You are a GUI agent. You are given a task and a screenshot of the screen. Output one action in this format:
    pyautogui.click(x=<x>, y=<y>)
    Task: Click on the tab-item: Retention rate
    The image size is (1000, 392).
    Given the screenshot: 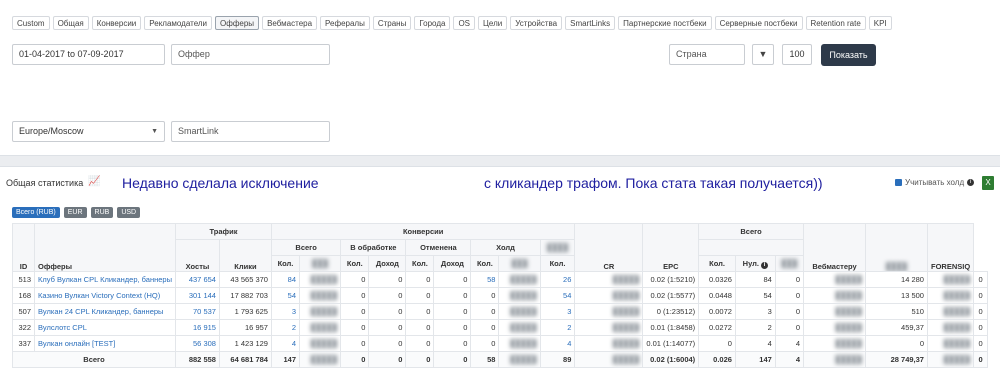 What is the action you would take?
    pyautogui.click(x=835, y=23)
    